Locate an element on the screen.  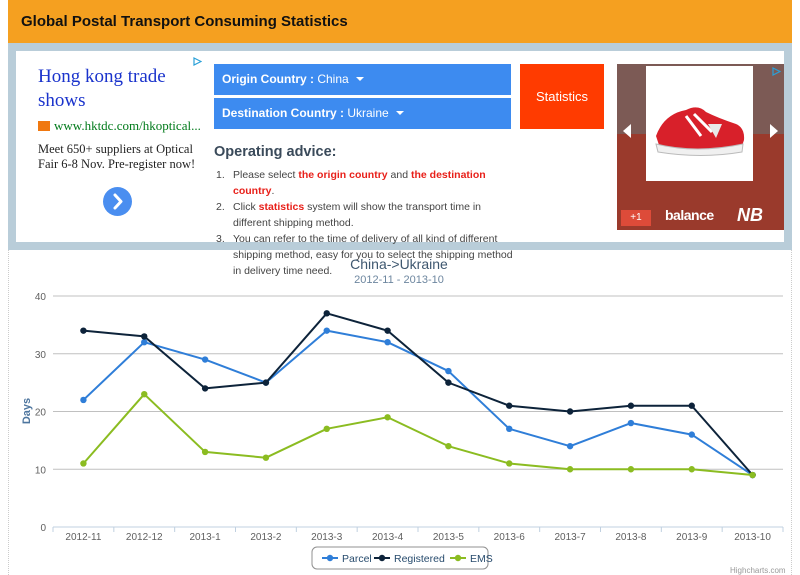
chart-subtitle: 2012-11 - 2013-10 is located at coordinates (399, 280).